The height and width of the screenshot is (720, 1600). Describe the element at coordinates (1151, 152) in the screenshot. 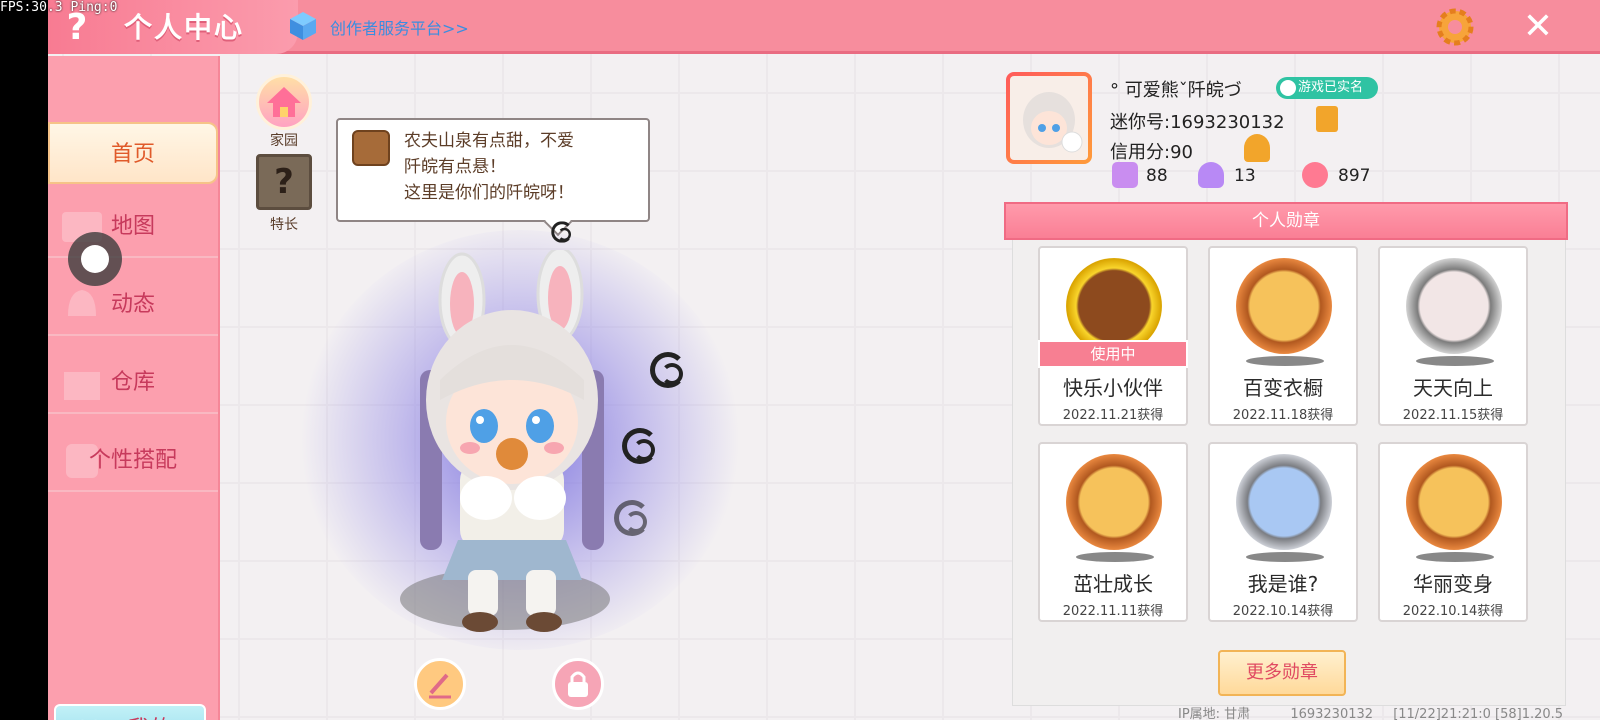

I see `credit-score: 信用分:90` at that location.